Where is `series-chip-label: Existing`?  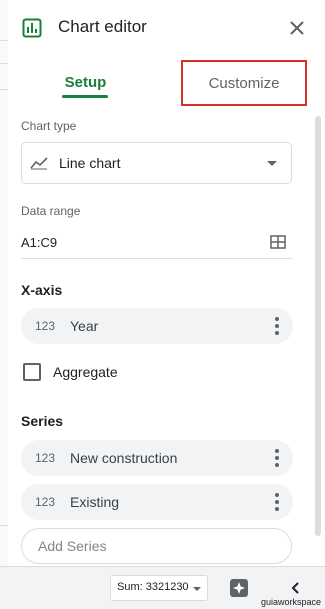
series-chip-label: Existing is located at coordinates (95, 502).